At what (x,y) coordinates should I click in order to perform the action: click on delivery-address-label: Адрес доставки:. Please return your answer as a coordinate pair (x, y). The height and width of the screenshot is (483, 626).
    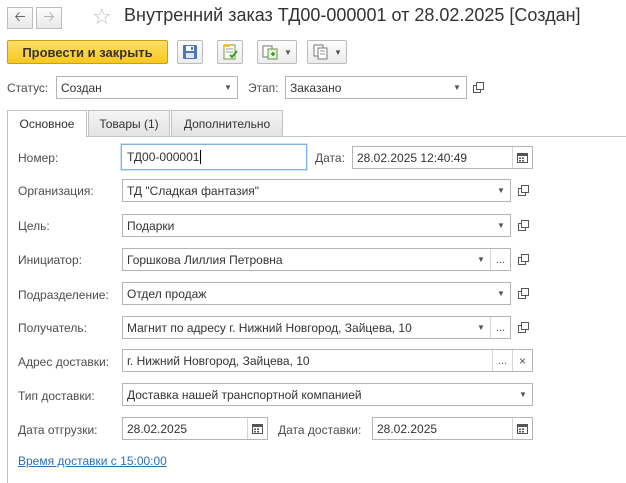
    Looking at the image, I should click on (64, 362).